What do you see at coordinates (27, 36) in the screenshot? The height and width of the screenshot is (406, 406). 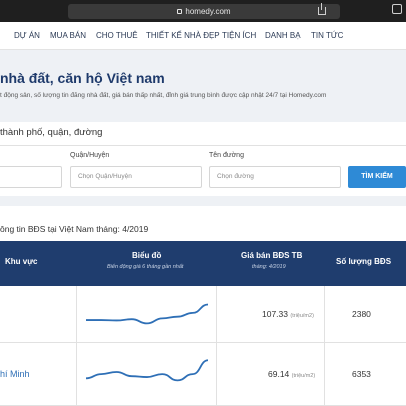 I see `nav-item-du-an: DỰ ÁN` at bounding box center [27, 36].